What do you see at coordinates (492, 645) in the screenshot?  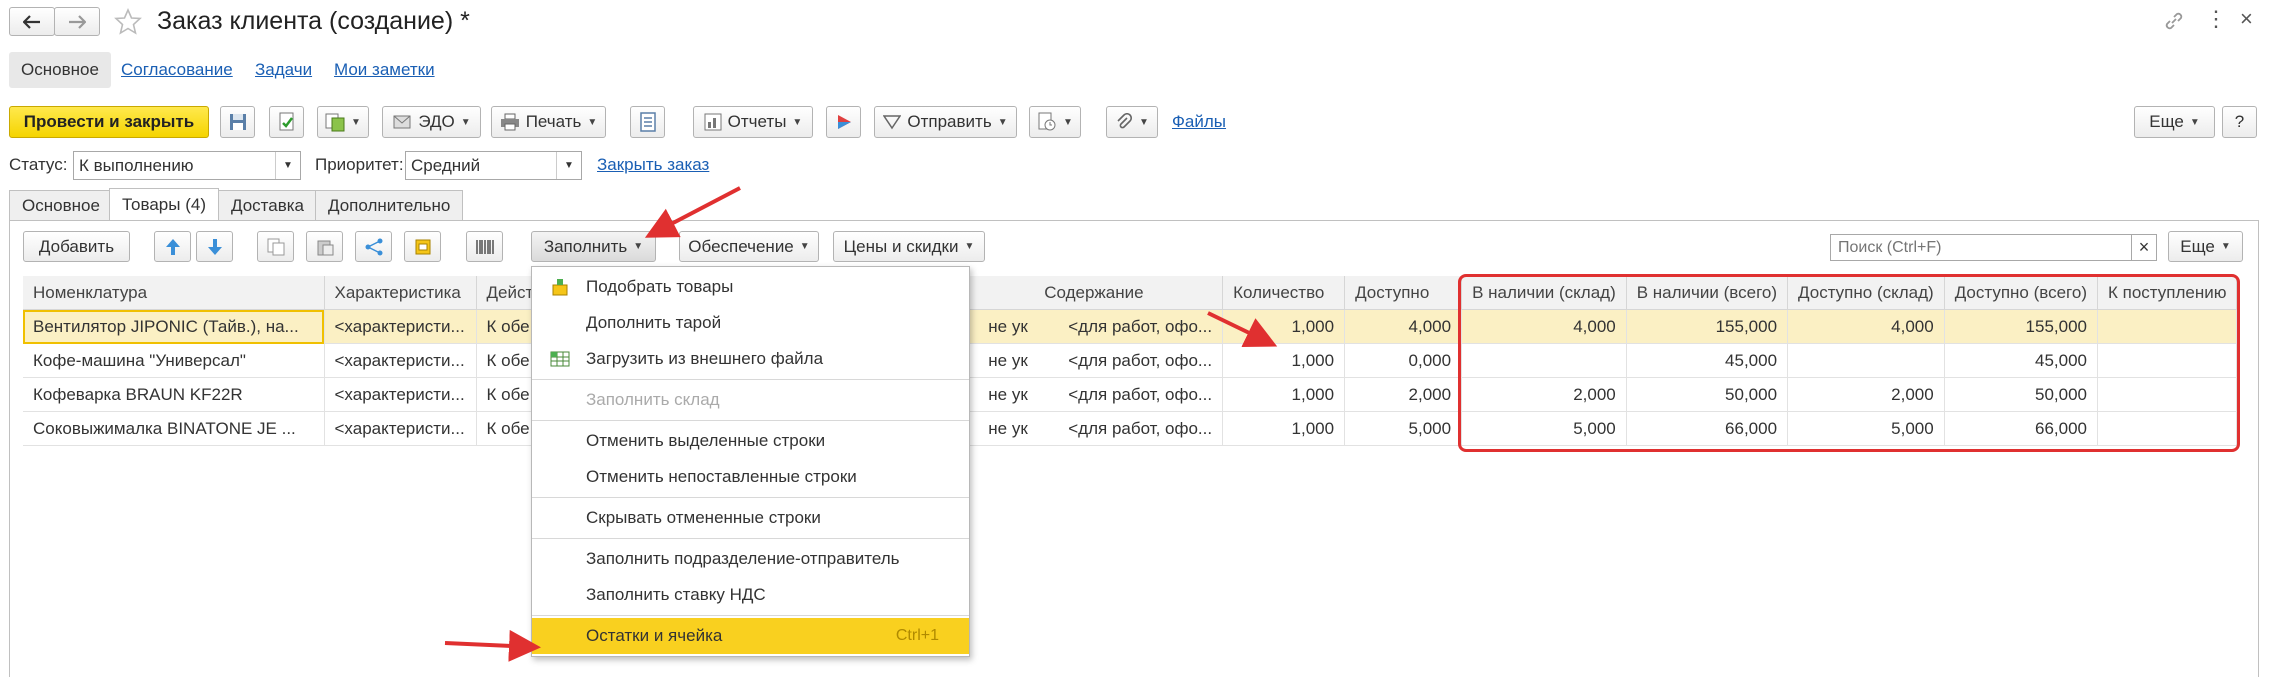 I see `arrow-to-menu-item` at bounding box center [492, 645].